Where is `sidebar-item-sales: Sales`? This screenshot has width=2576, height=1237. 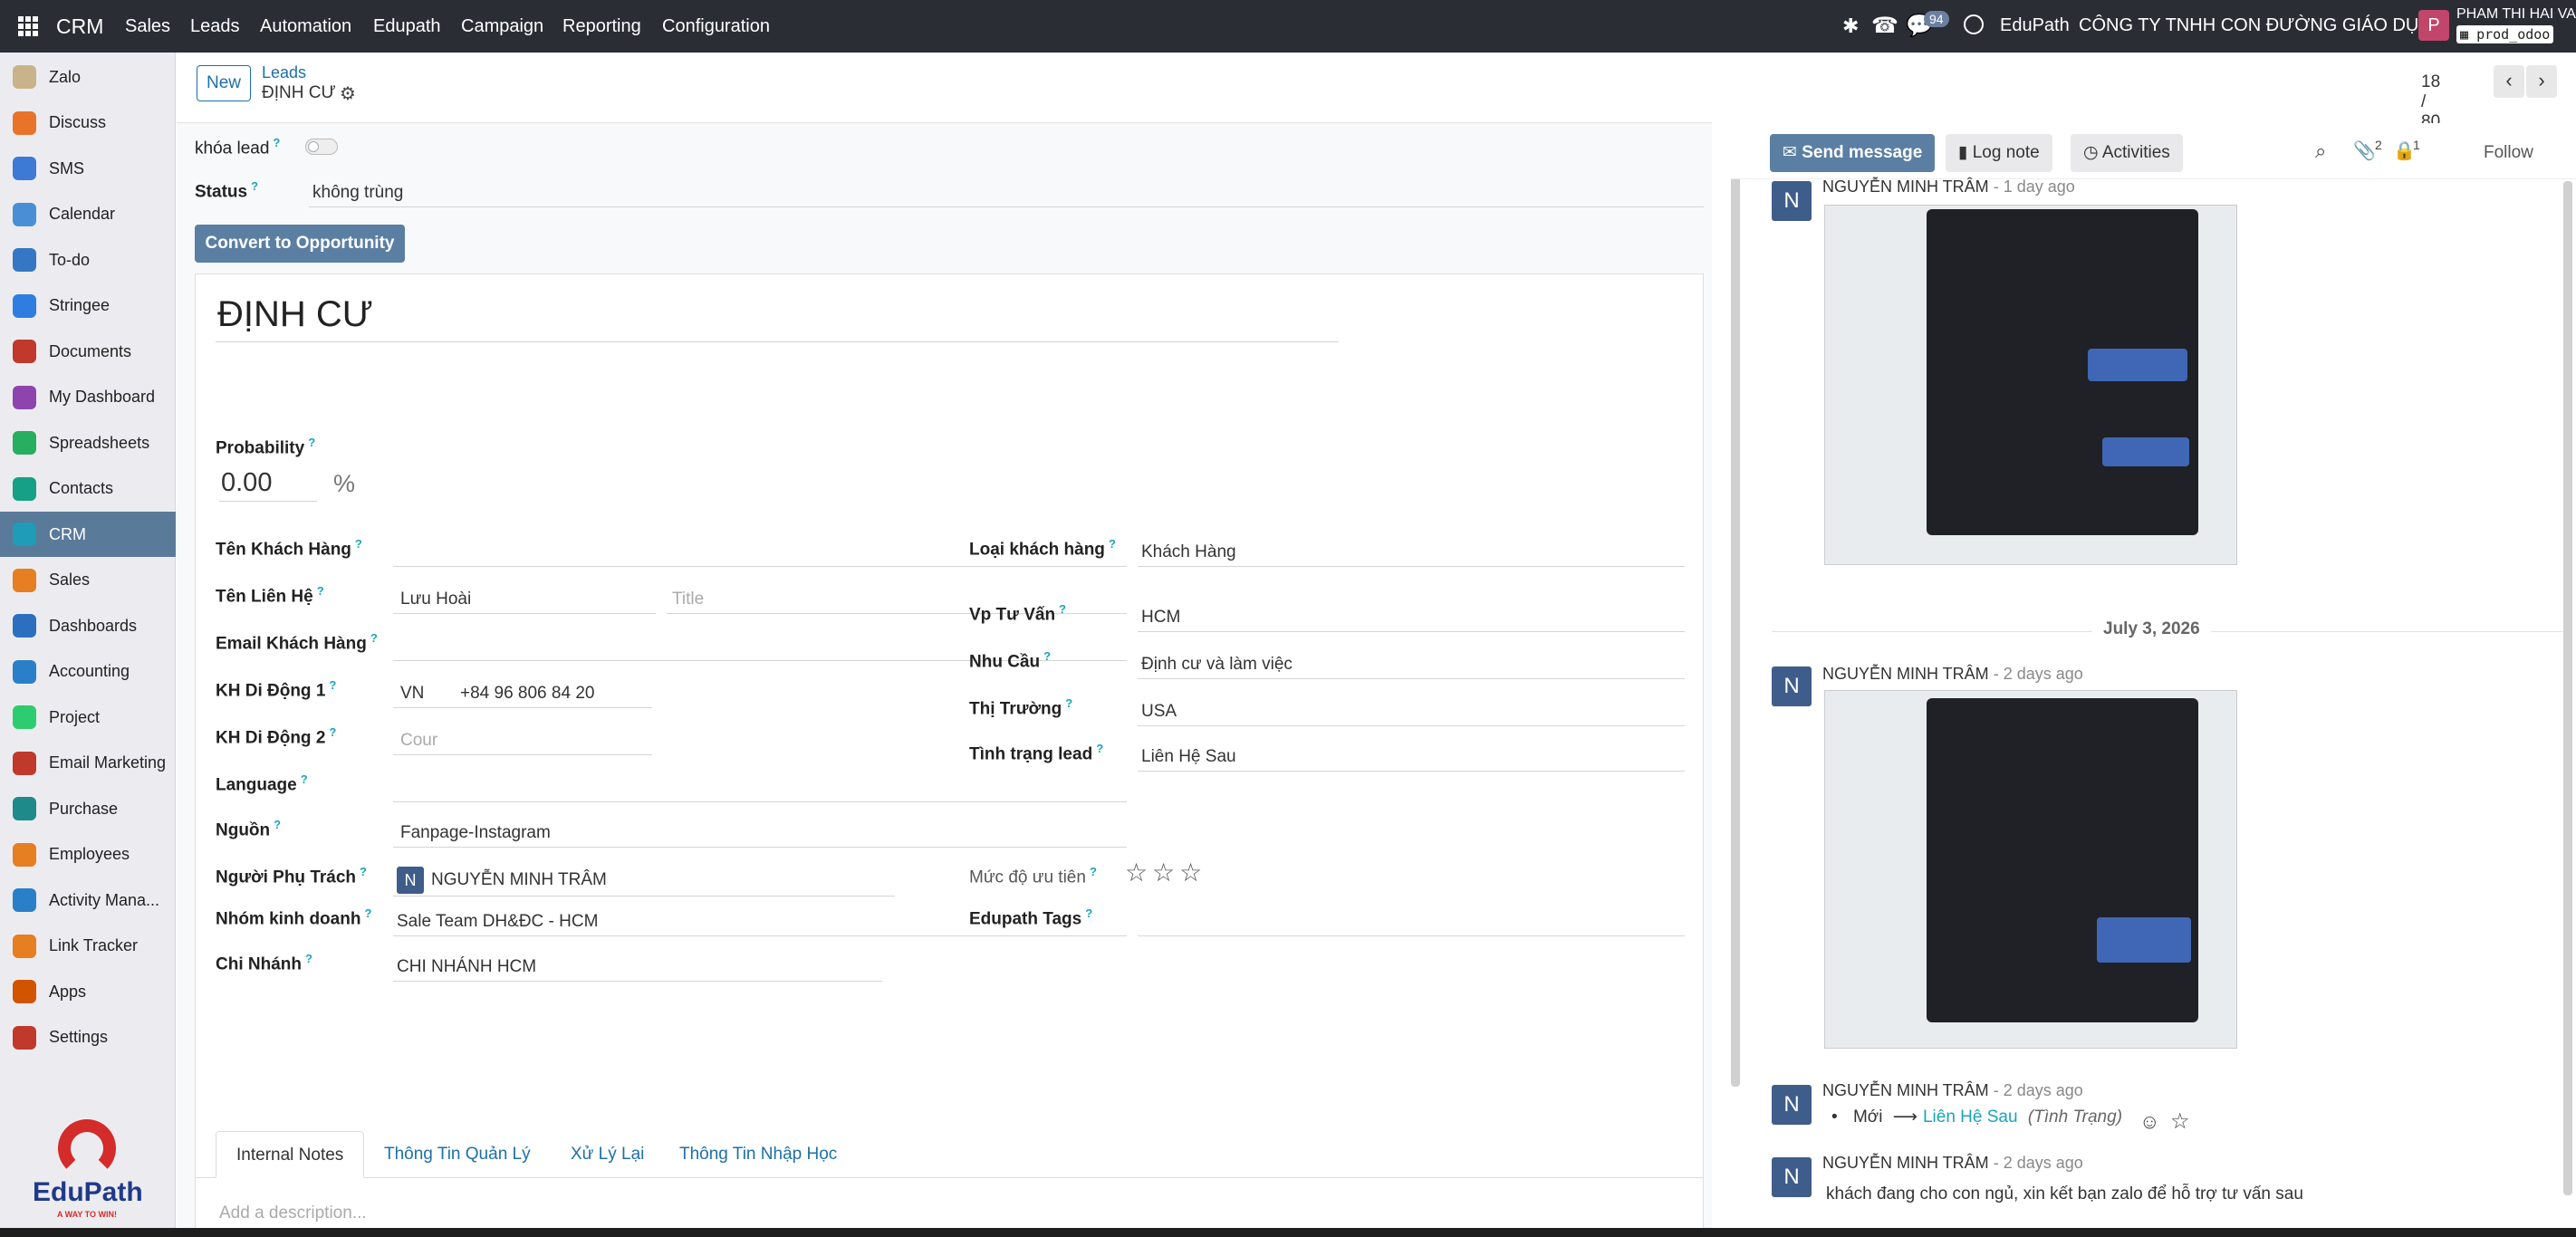
sidebar-item-sales: Sales is located at coordinates (88, 580).